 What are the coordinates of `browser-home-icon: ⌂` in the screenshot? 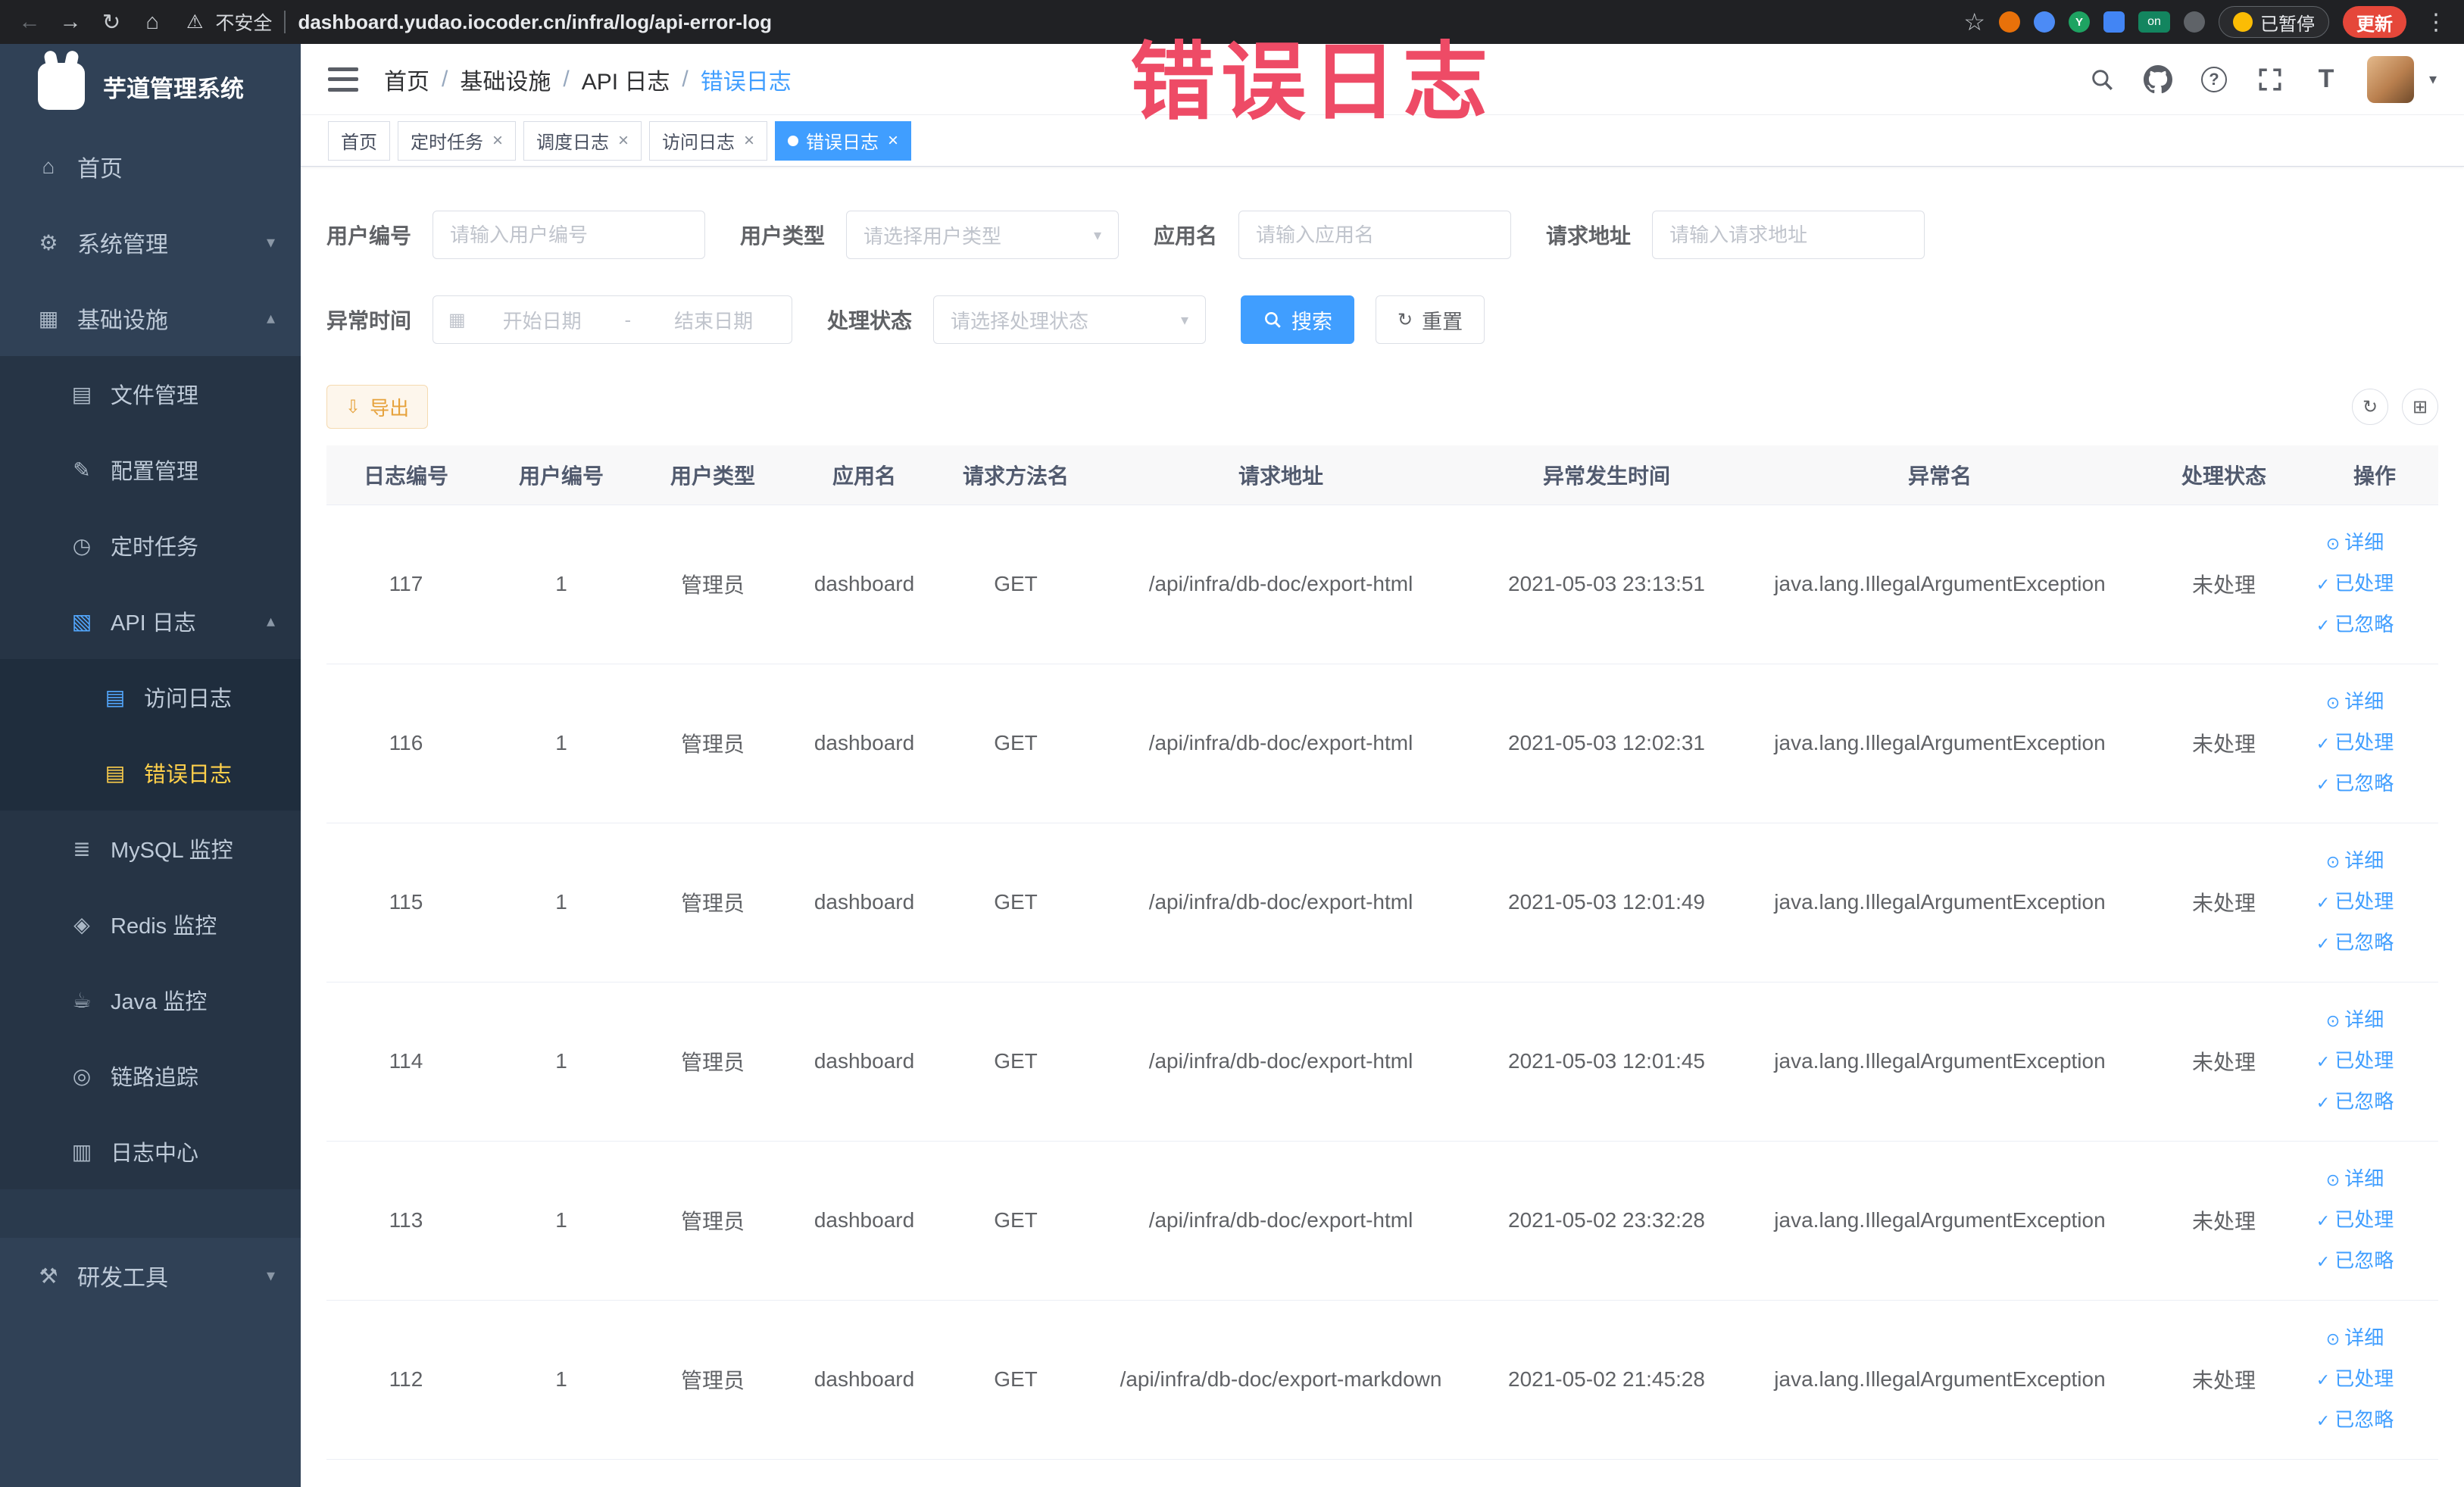 It's located at (152, 22).